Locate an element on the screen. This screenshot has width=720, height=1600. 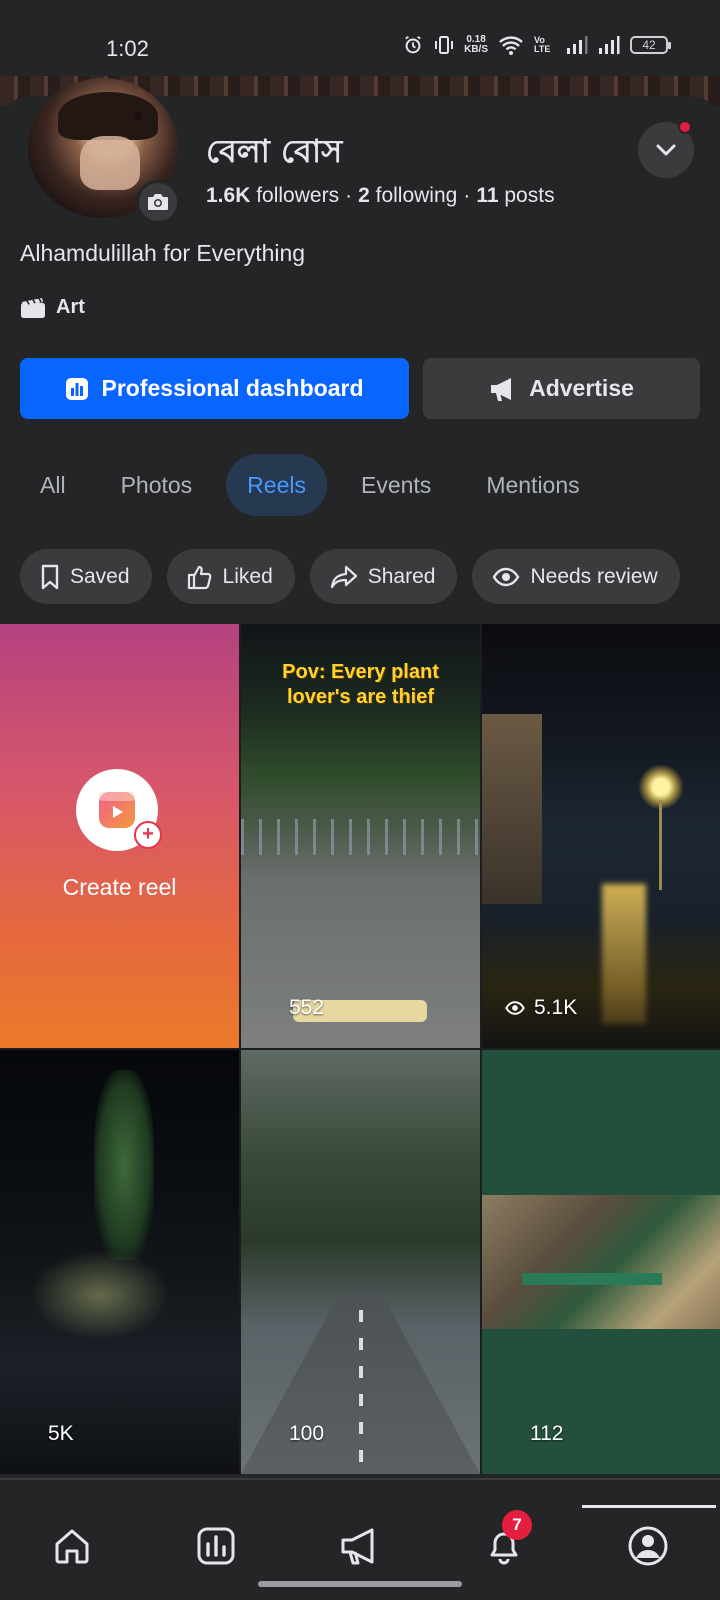
professional-dashboard-label: Professional dashboard is located at coordinates (232, 388).